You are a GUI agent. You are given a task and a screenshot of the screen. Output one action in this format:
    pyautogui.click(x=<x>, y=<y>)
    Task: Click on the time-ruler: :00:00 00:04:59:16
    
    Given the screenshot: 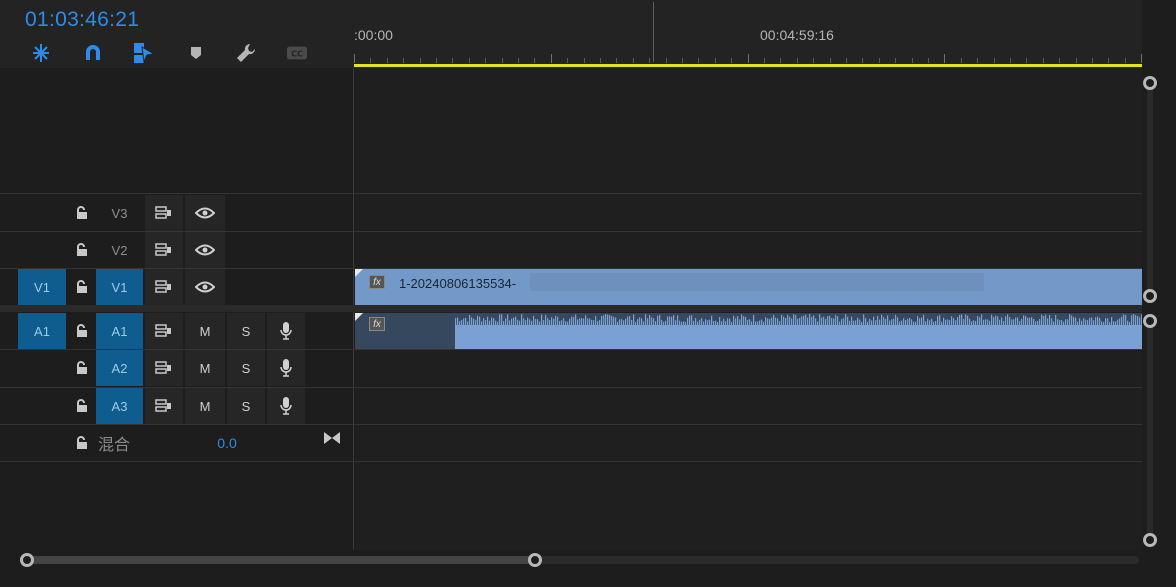 What is the action you would take?
    pyautogui.click(x=748, y=34)
    